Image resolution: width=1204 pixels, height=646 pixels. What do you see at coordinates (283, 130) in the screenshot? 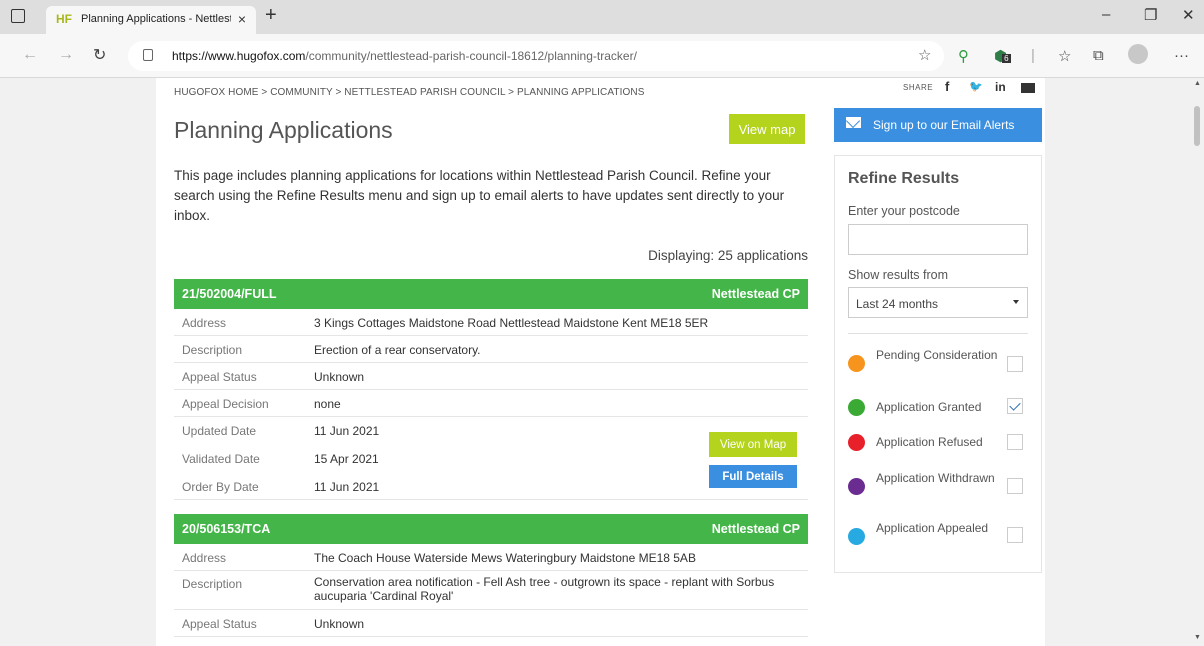
I see `page-title: Planning Applications` at bounding box center [283, 130].